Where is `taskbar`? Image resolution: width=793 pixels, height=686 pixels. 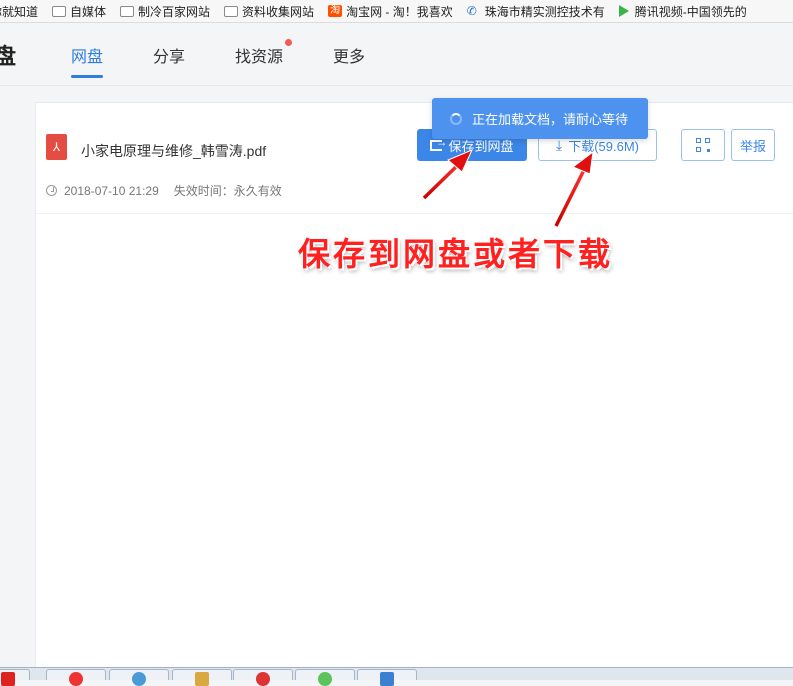
taskbar is located at coordinates (396, 676).